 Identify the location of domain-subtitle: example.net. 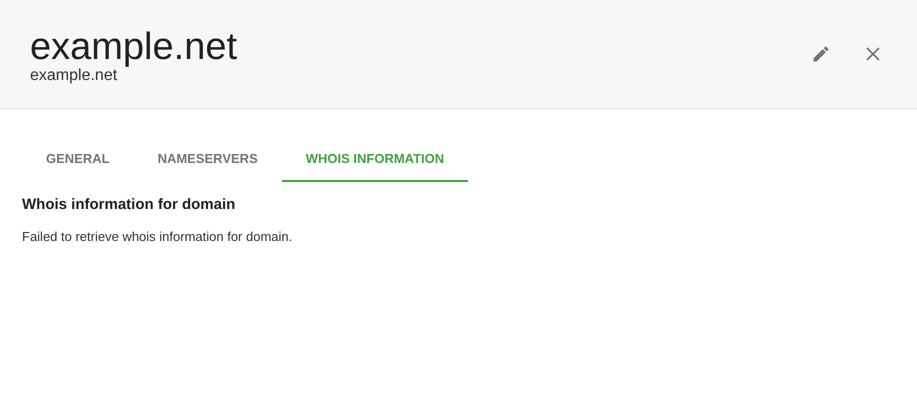
(74, 76).